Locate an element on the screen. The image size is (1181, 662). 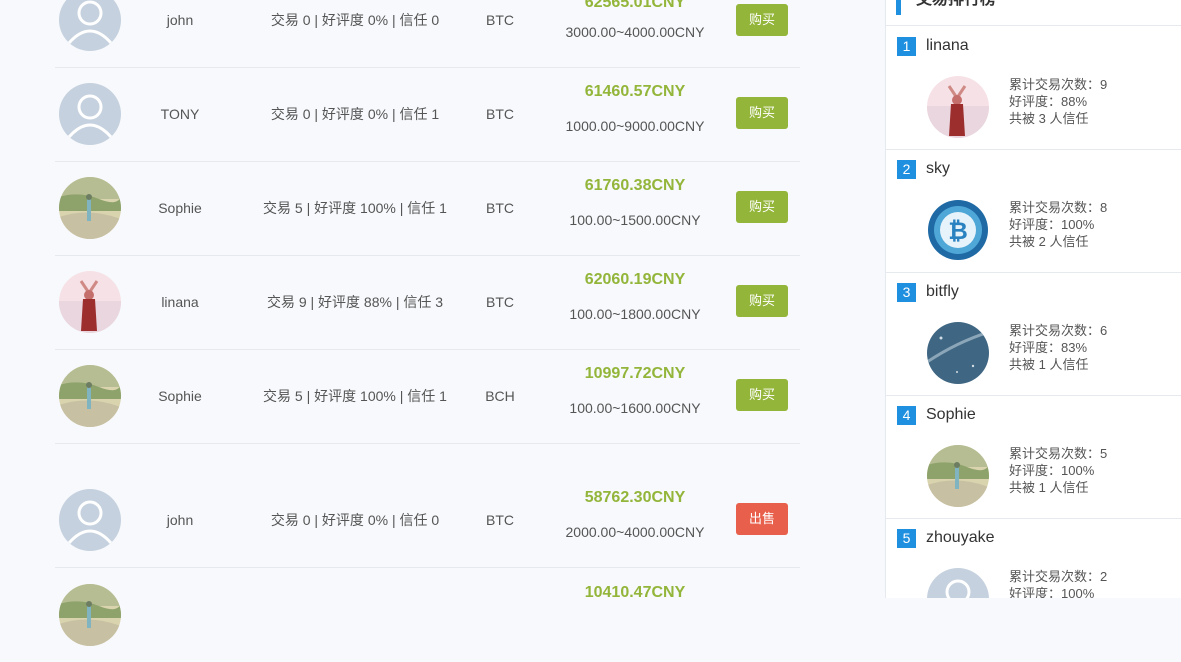
unit-price: 10997.72CNY is located at coordinates (635, 373).